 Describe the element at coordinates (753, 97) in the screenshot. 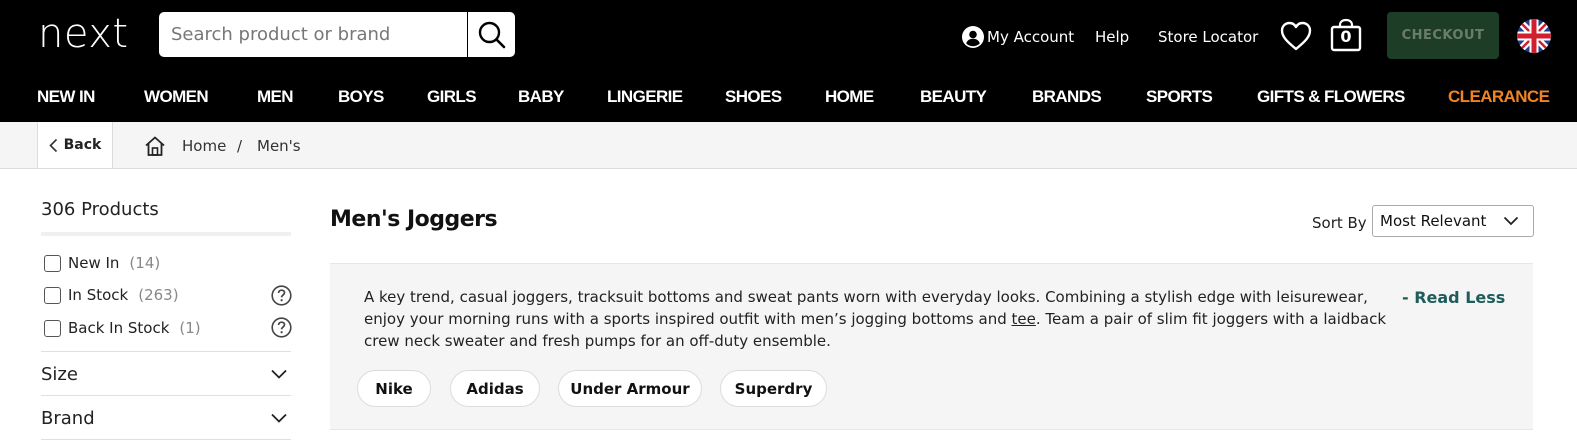

I see `nav-shoes: SHOES` at that location.